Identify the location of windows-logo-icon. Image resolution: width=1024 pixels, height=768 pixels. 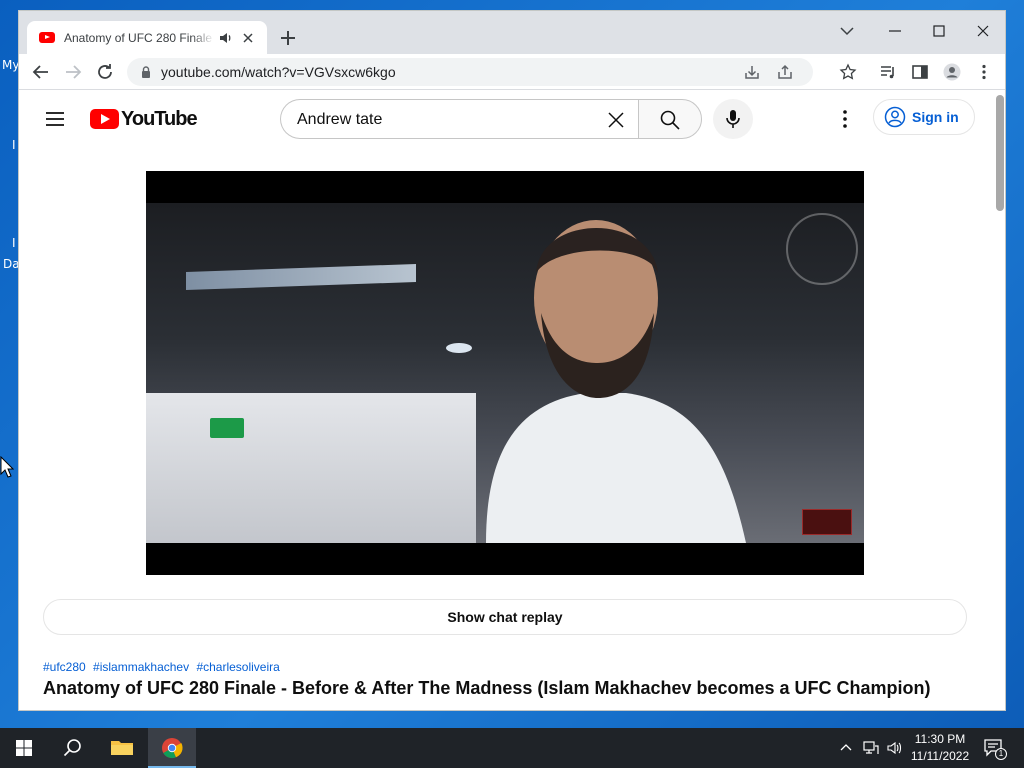
(24, 748).